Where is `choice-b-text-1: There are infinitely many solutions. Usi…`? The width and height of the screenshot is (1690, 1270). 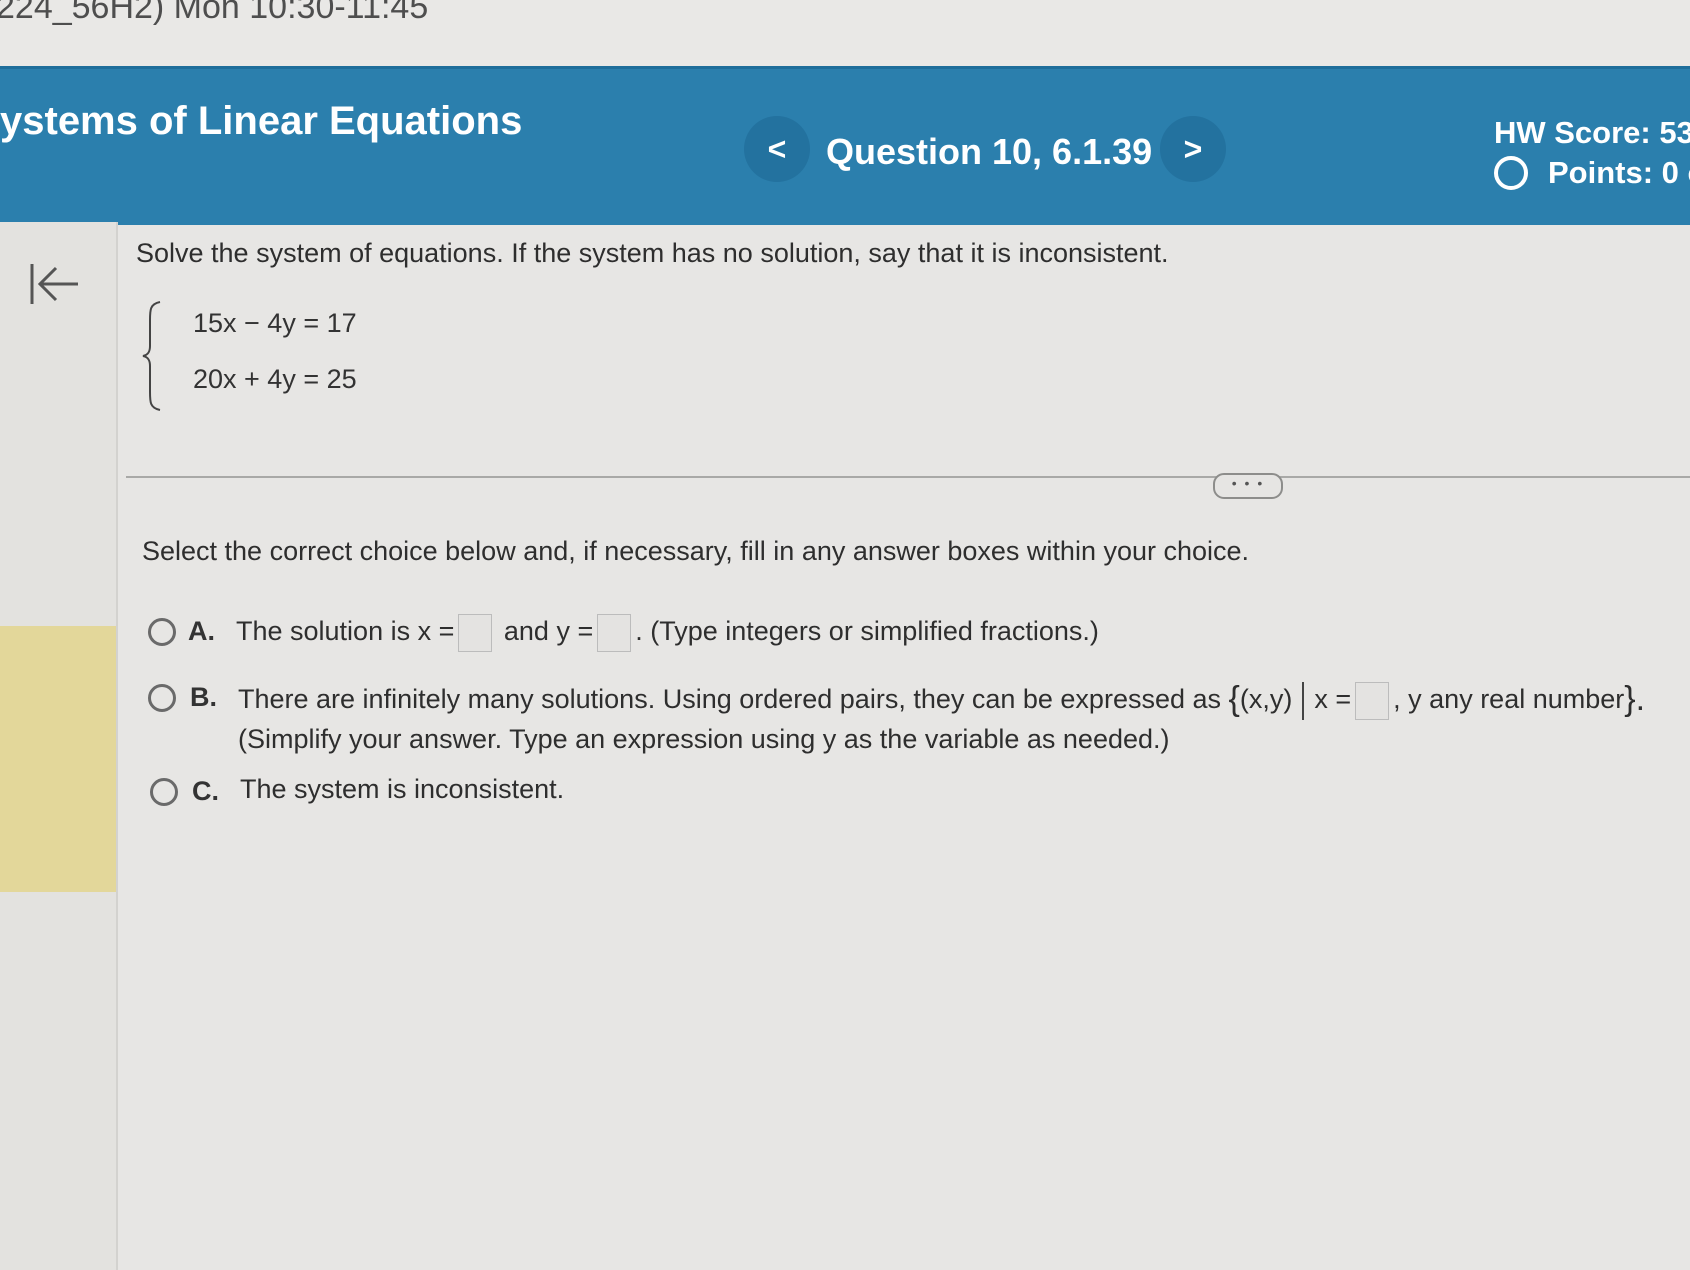 choice-b-text-1: There are infinitely many solutions. Usi… is located at coordinates (730, 699).